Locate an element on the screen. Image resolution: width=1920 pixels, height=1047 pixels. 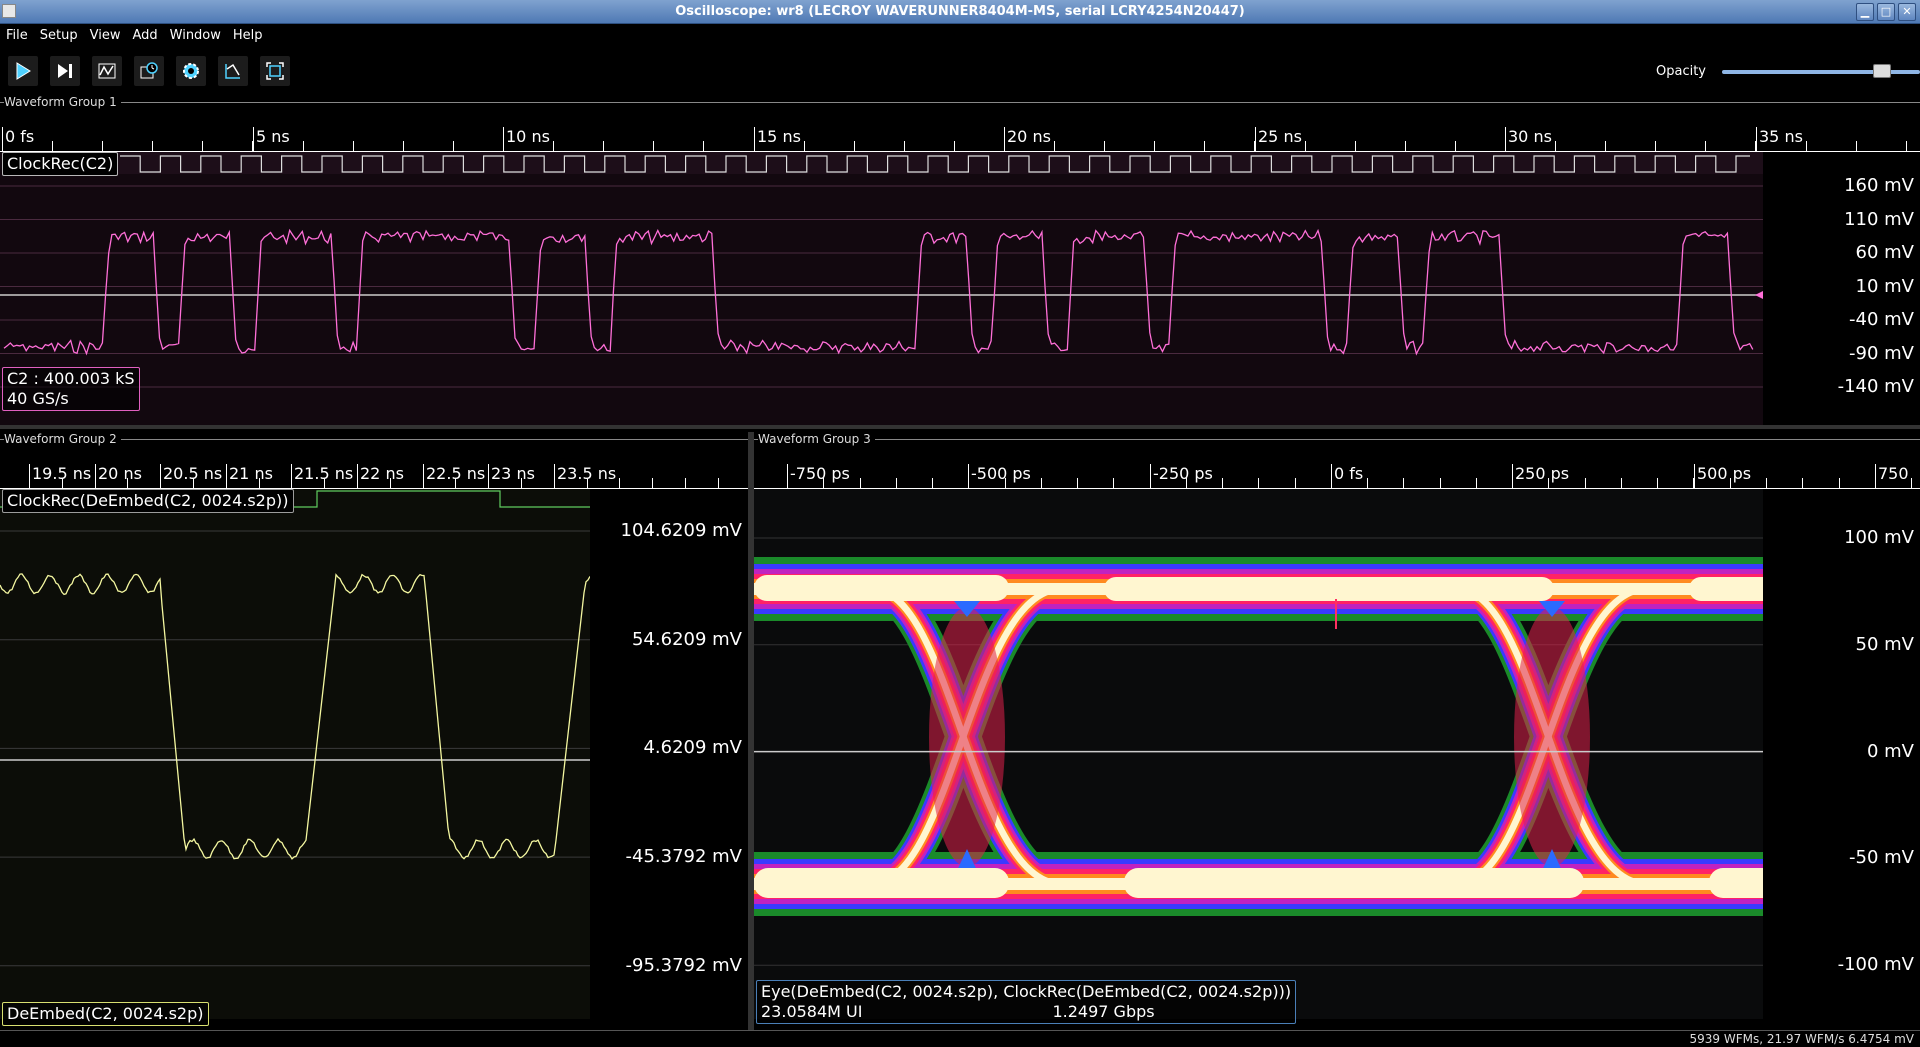
y-axis-label: 4.6209 mV is located at coordinates (692, 748).